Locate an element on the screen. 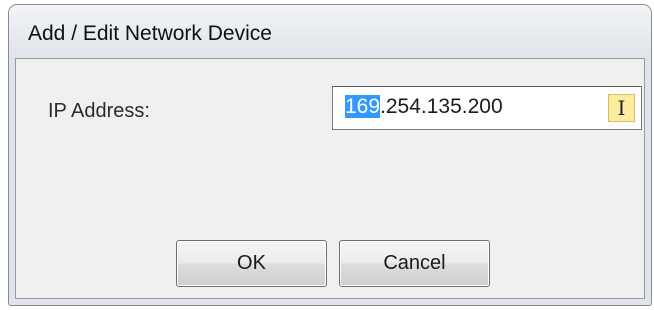  ip-remaining-octets: .254.135.200 is located at coordinates (441, 106).